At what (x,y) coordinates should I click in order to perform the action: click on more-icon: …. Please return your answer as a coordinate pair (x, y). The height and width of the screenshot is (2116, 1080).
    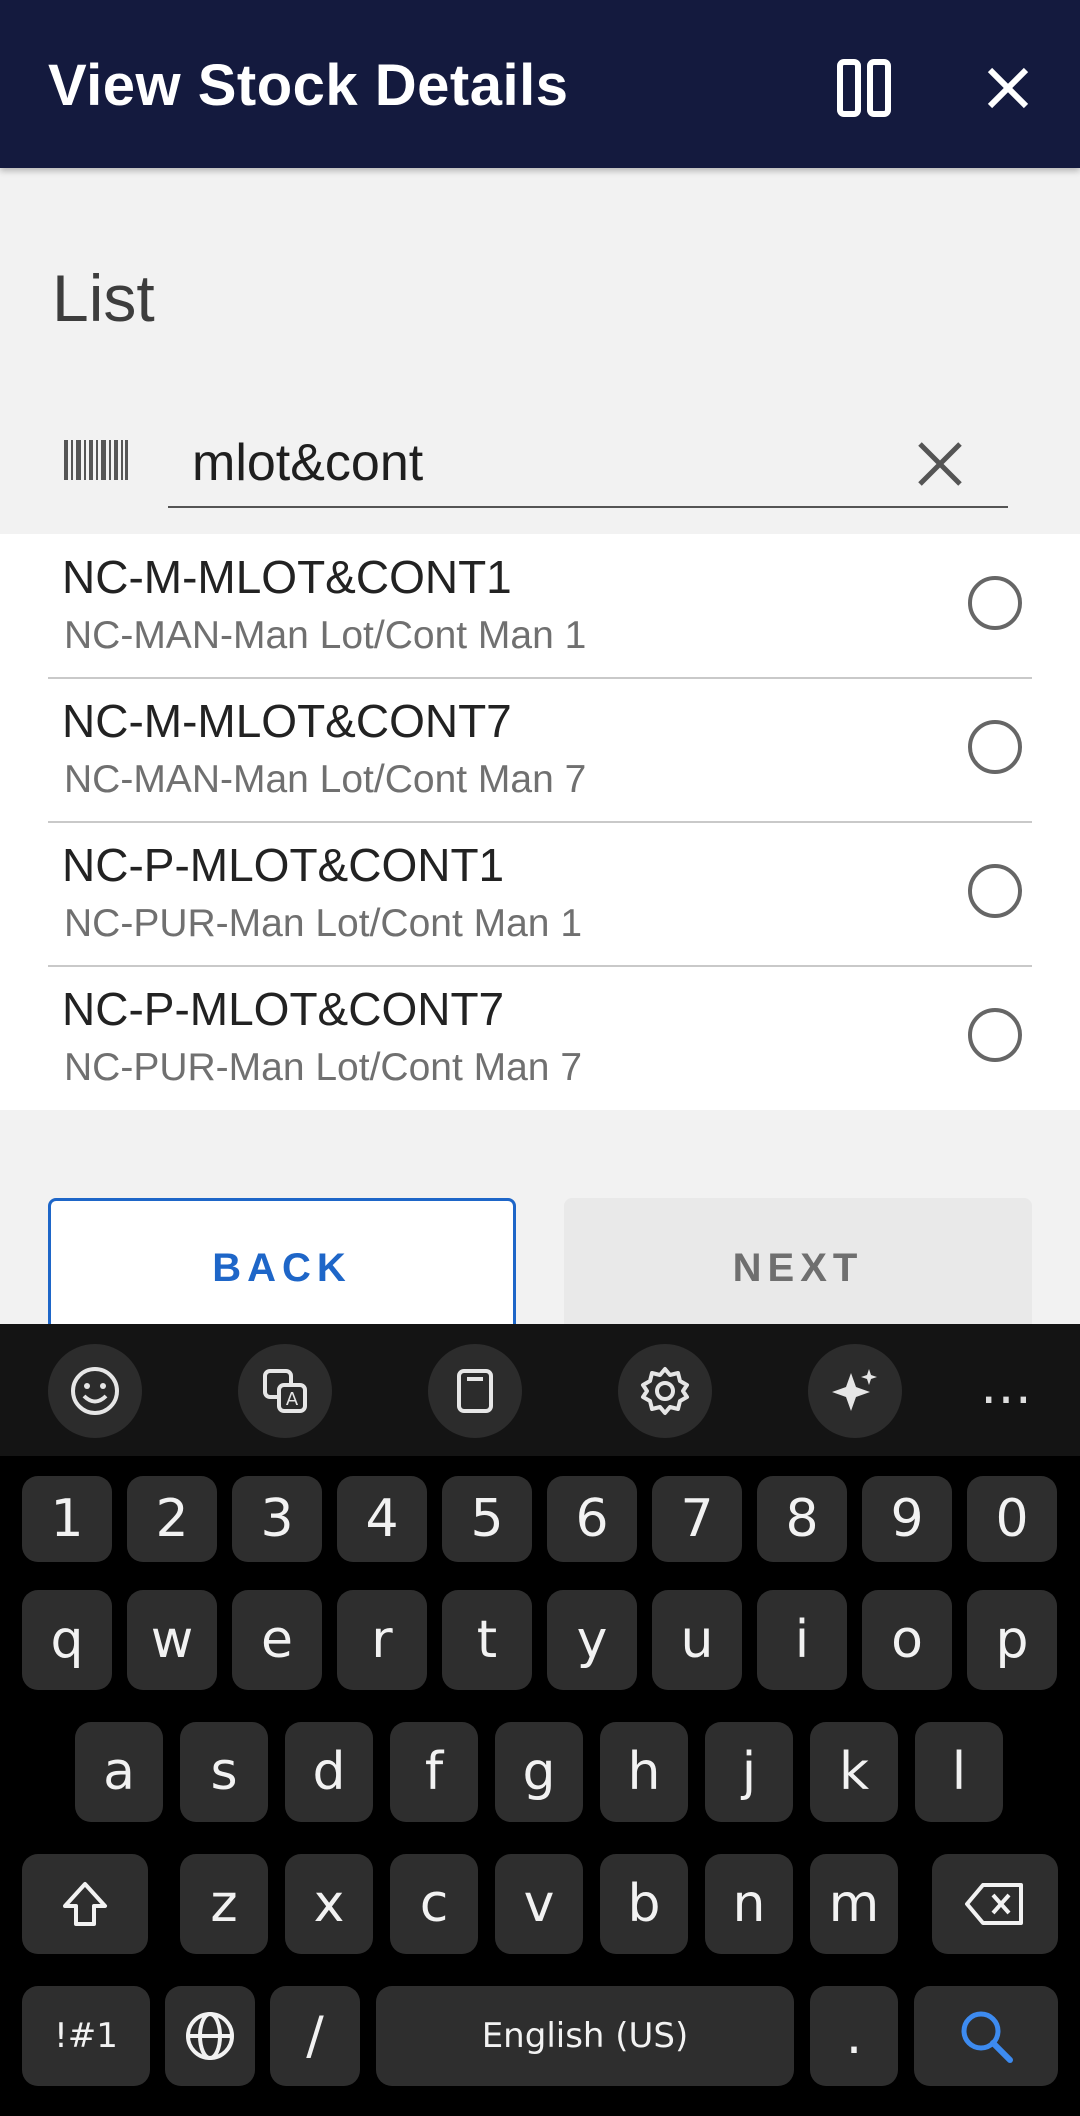
    Looking at the image, I should click on (1006, 1386).